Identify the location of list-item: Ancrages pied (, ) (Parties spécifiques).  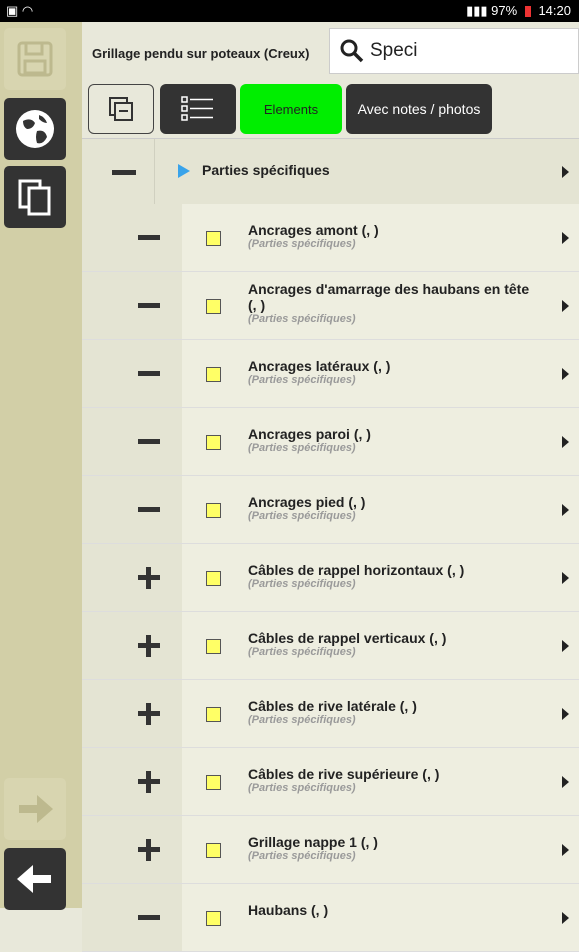
(330, 510).